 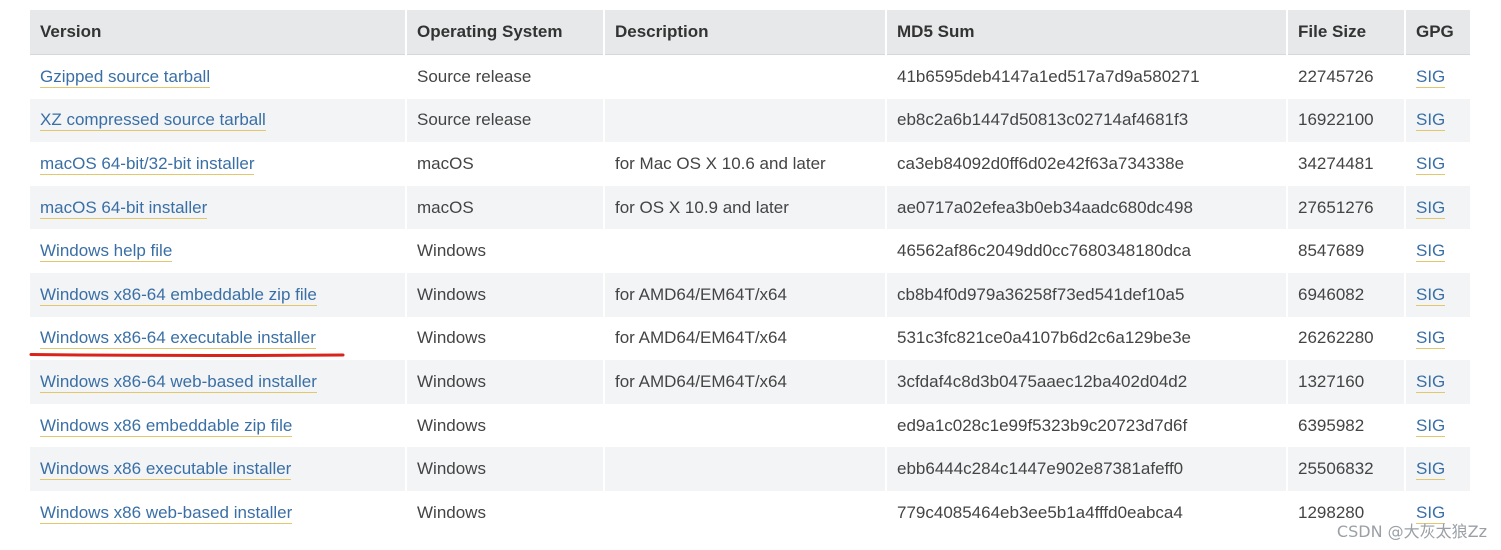 What do you see at coordinates (1087, 294) in the screenshot?
I see `md5-cell: cb8b4f0d979a36258f73ed541def10a5` at bounding box center [1087, 294].